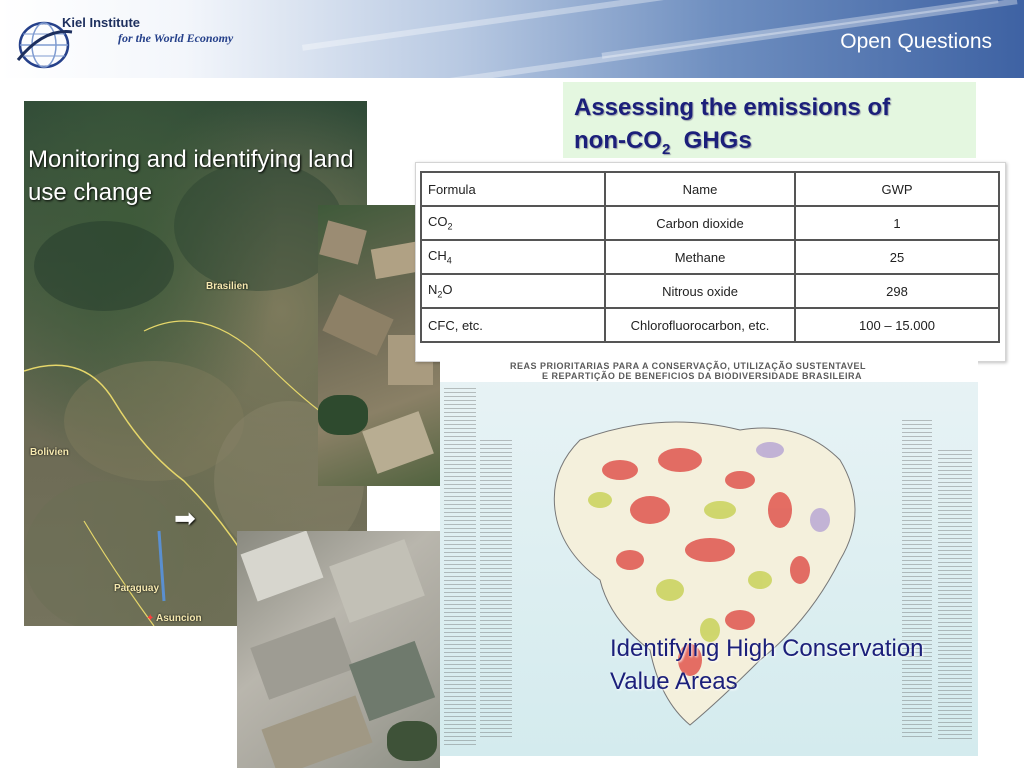 The image size is (1024, 768). I want to click on column-header: GWP, so click(897, 189).